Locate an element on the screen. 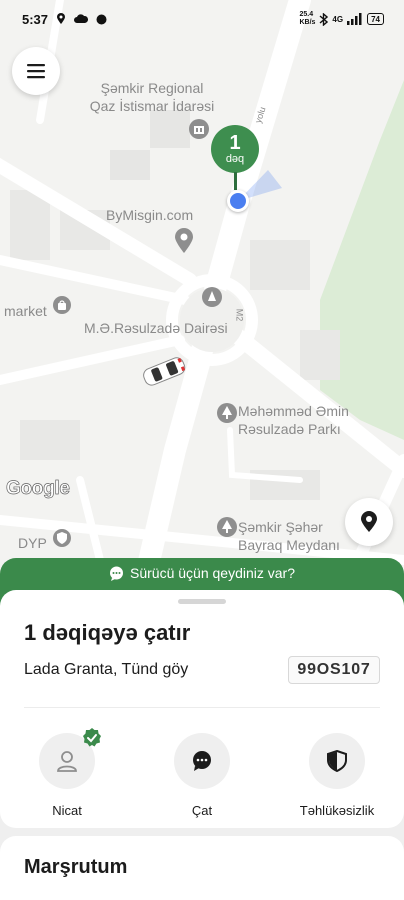  arrival-time-title: 1 dəqiqəyə çatır is located at coordinates (107, 632).